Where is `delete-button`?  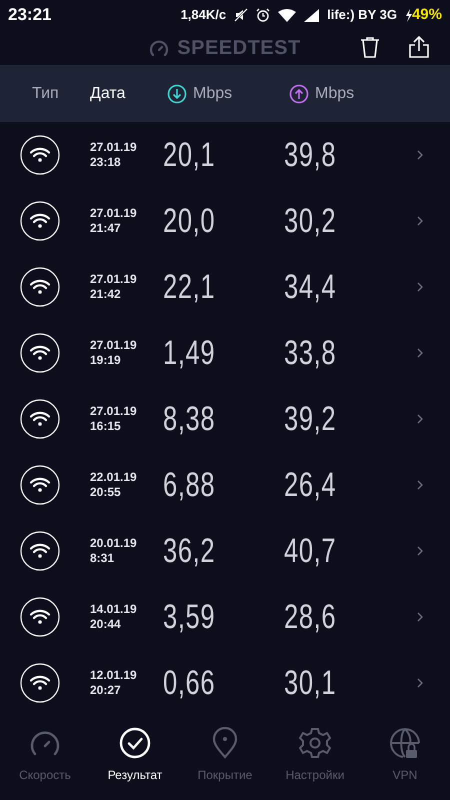 delete-button is located at coordinates (370, 47).